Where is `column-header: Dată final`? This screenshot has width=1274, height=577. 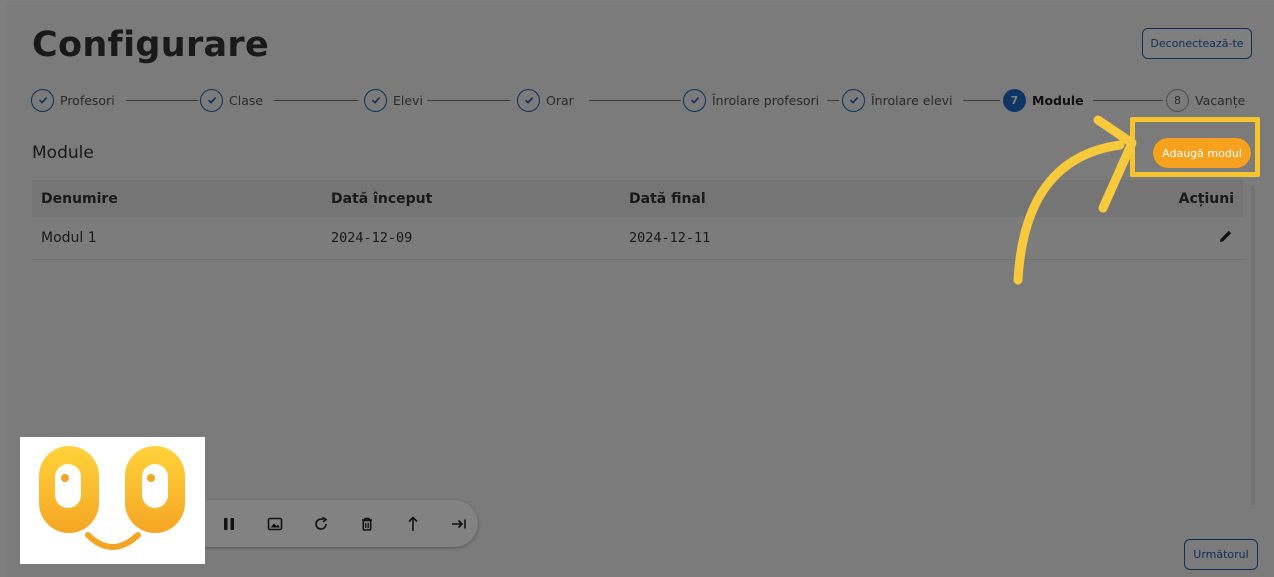
column-header: Dată final is located at coordinates (667, 198).